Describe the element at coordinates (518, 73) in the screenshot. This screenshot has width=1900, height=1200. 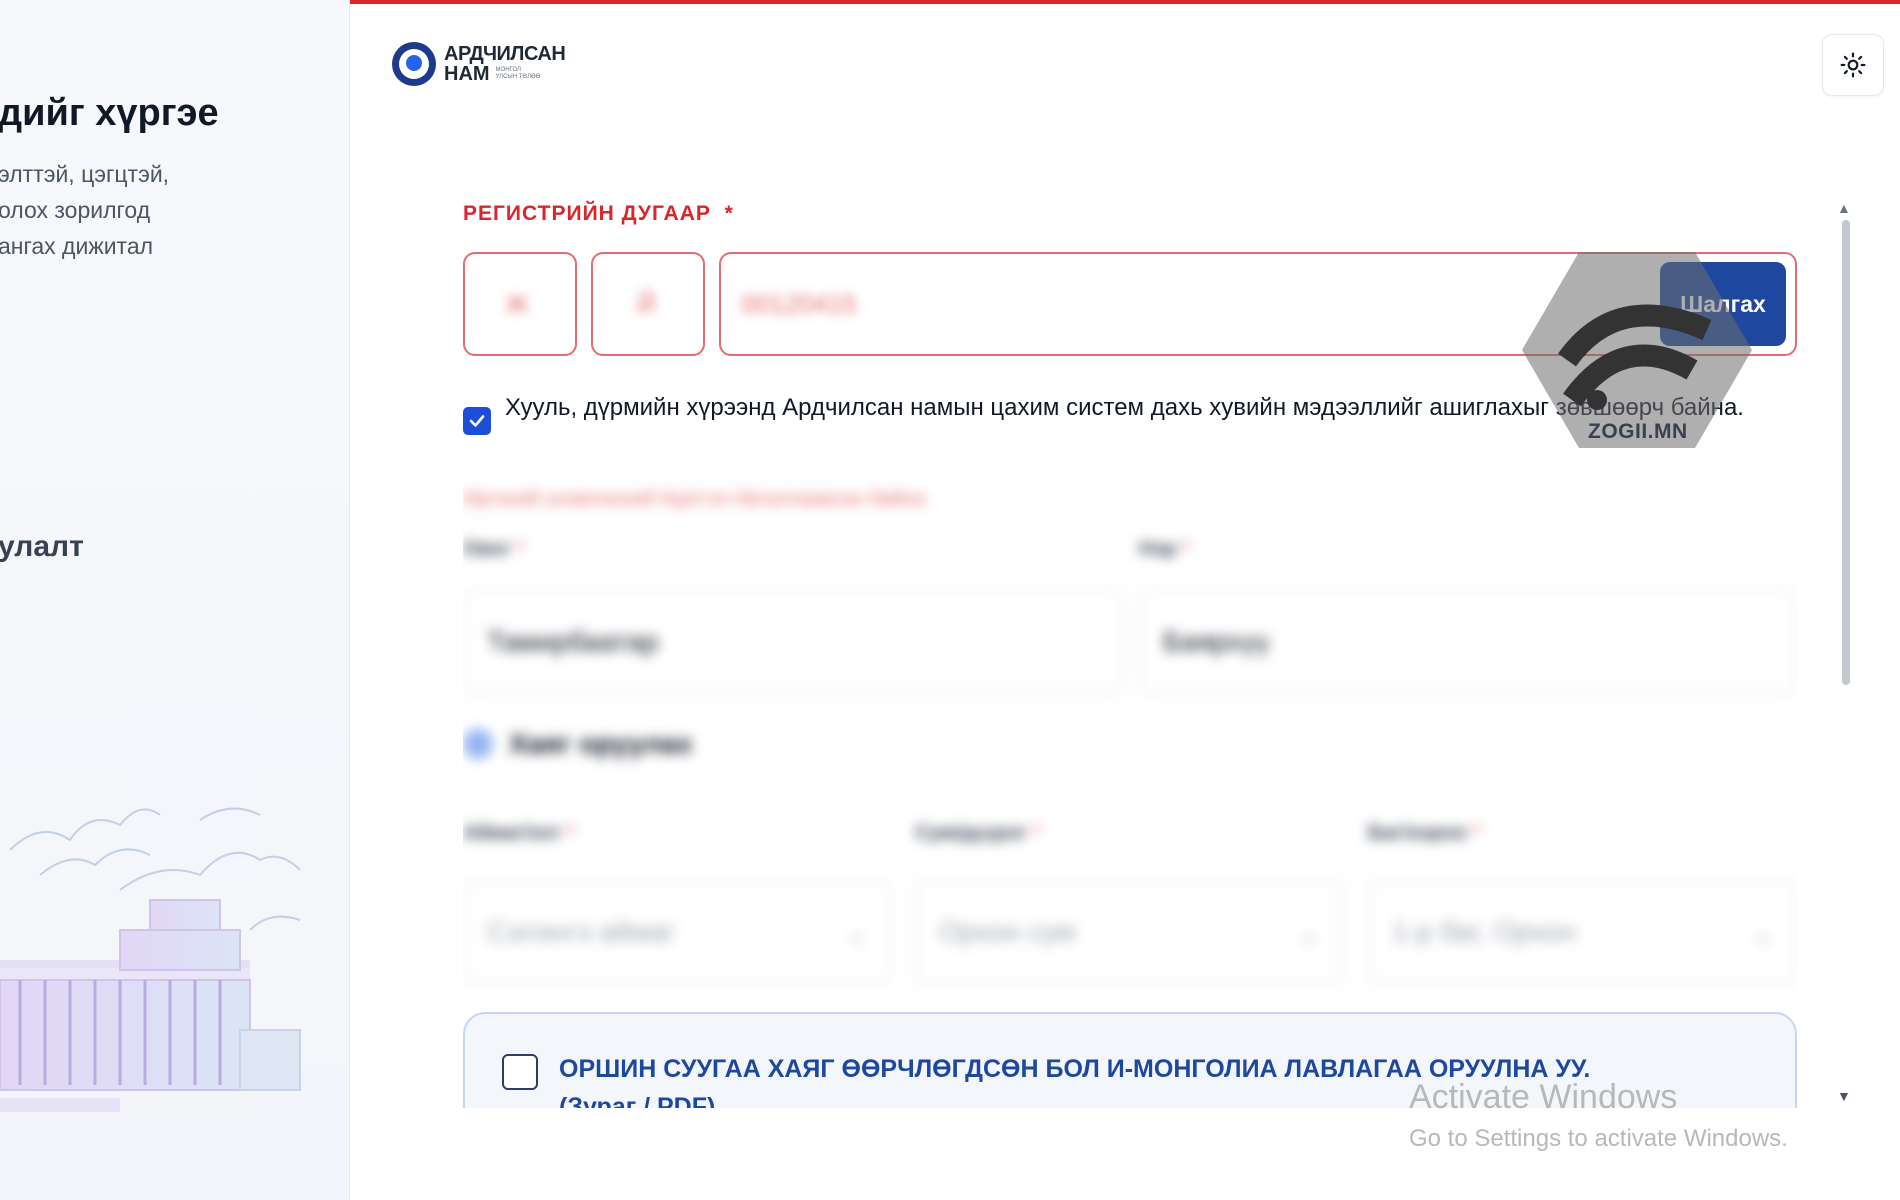
I see `logo-tagline: МОНГОЛ УЛСЫН ТӨЛӨӨ` at that location.